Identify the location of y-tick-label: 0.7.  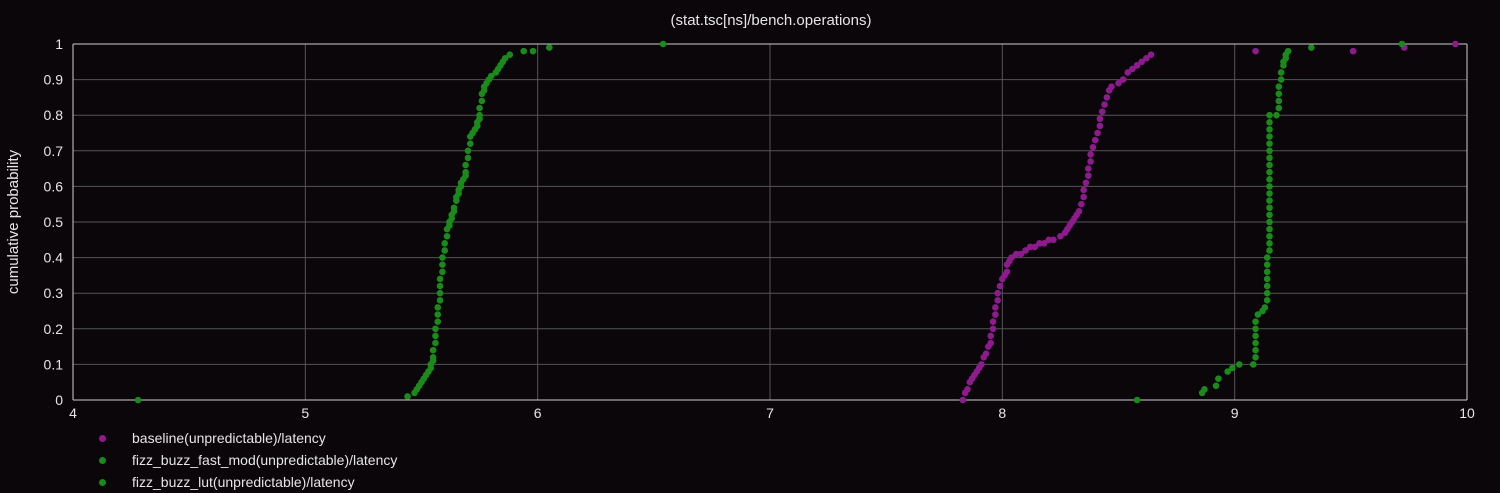
(54, 151).